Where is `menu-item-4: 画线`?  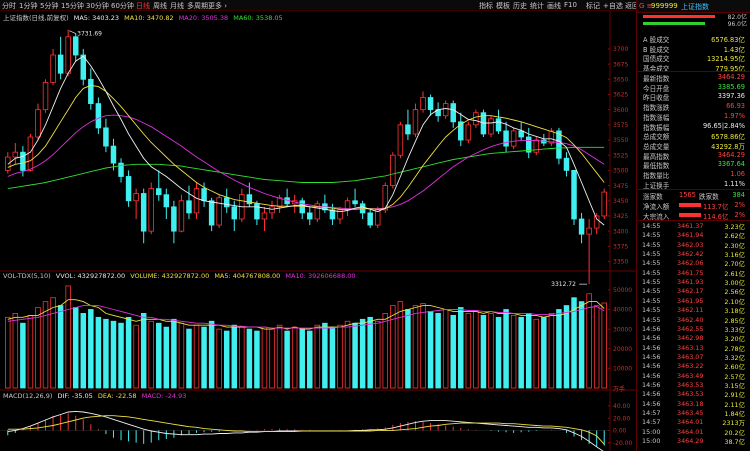
menu-item-4: 画线 is located at coordinates (554, 6).